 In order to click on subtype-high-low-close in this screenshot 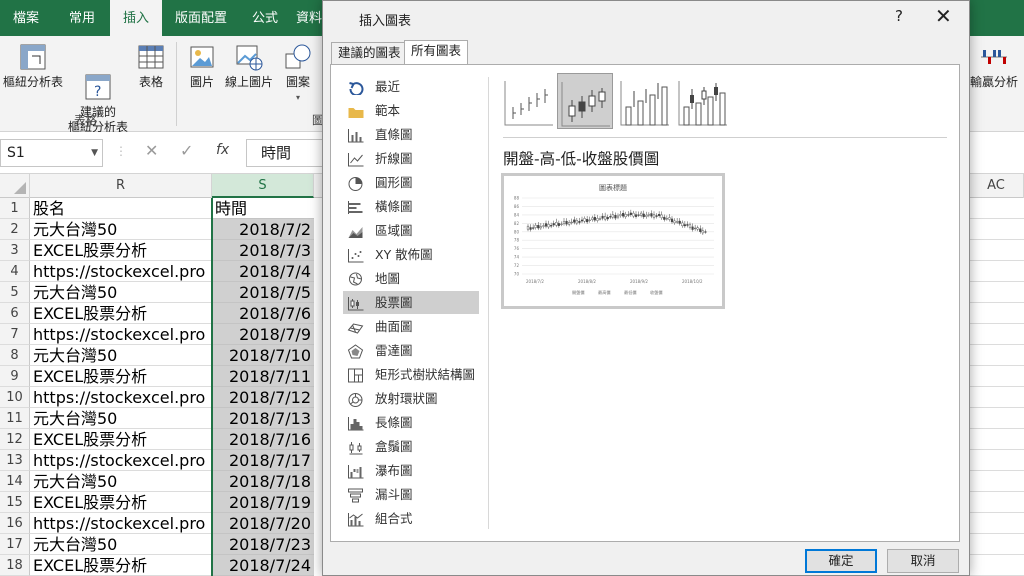, I will do `click(529, 101)`.